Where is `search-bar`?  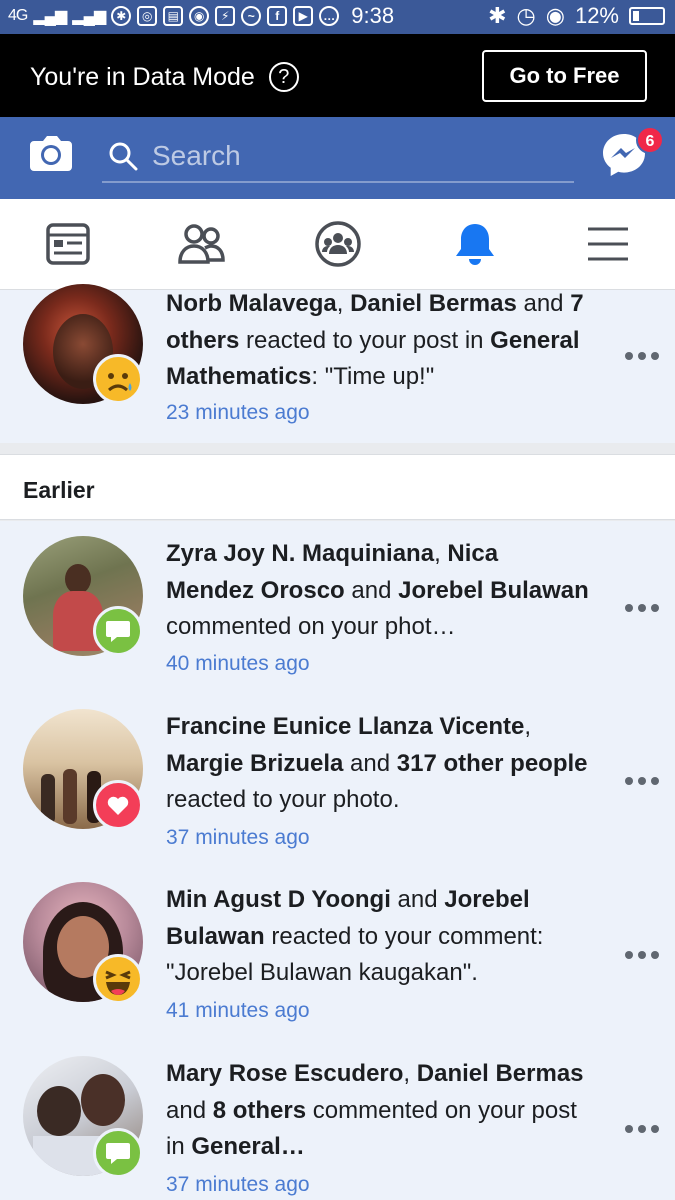 search-bar is located at coordinates (338, 157).